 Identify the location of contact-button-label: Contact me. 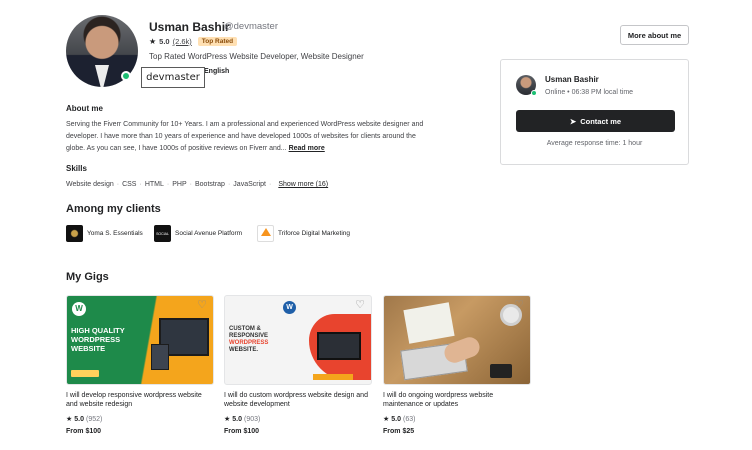
(601, 121).